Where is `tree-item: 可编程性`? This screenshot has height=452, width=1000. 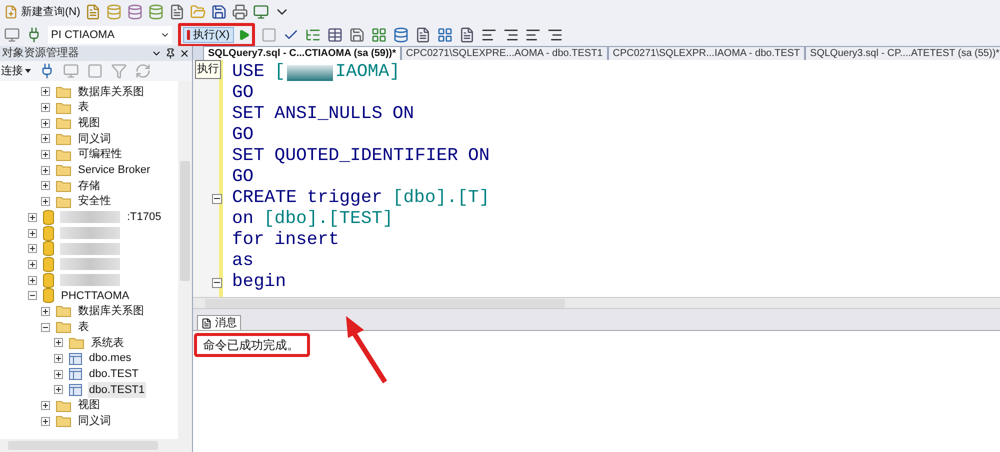
tree-item: 可编程性 is located at coordinates (100, 154).